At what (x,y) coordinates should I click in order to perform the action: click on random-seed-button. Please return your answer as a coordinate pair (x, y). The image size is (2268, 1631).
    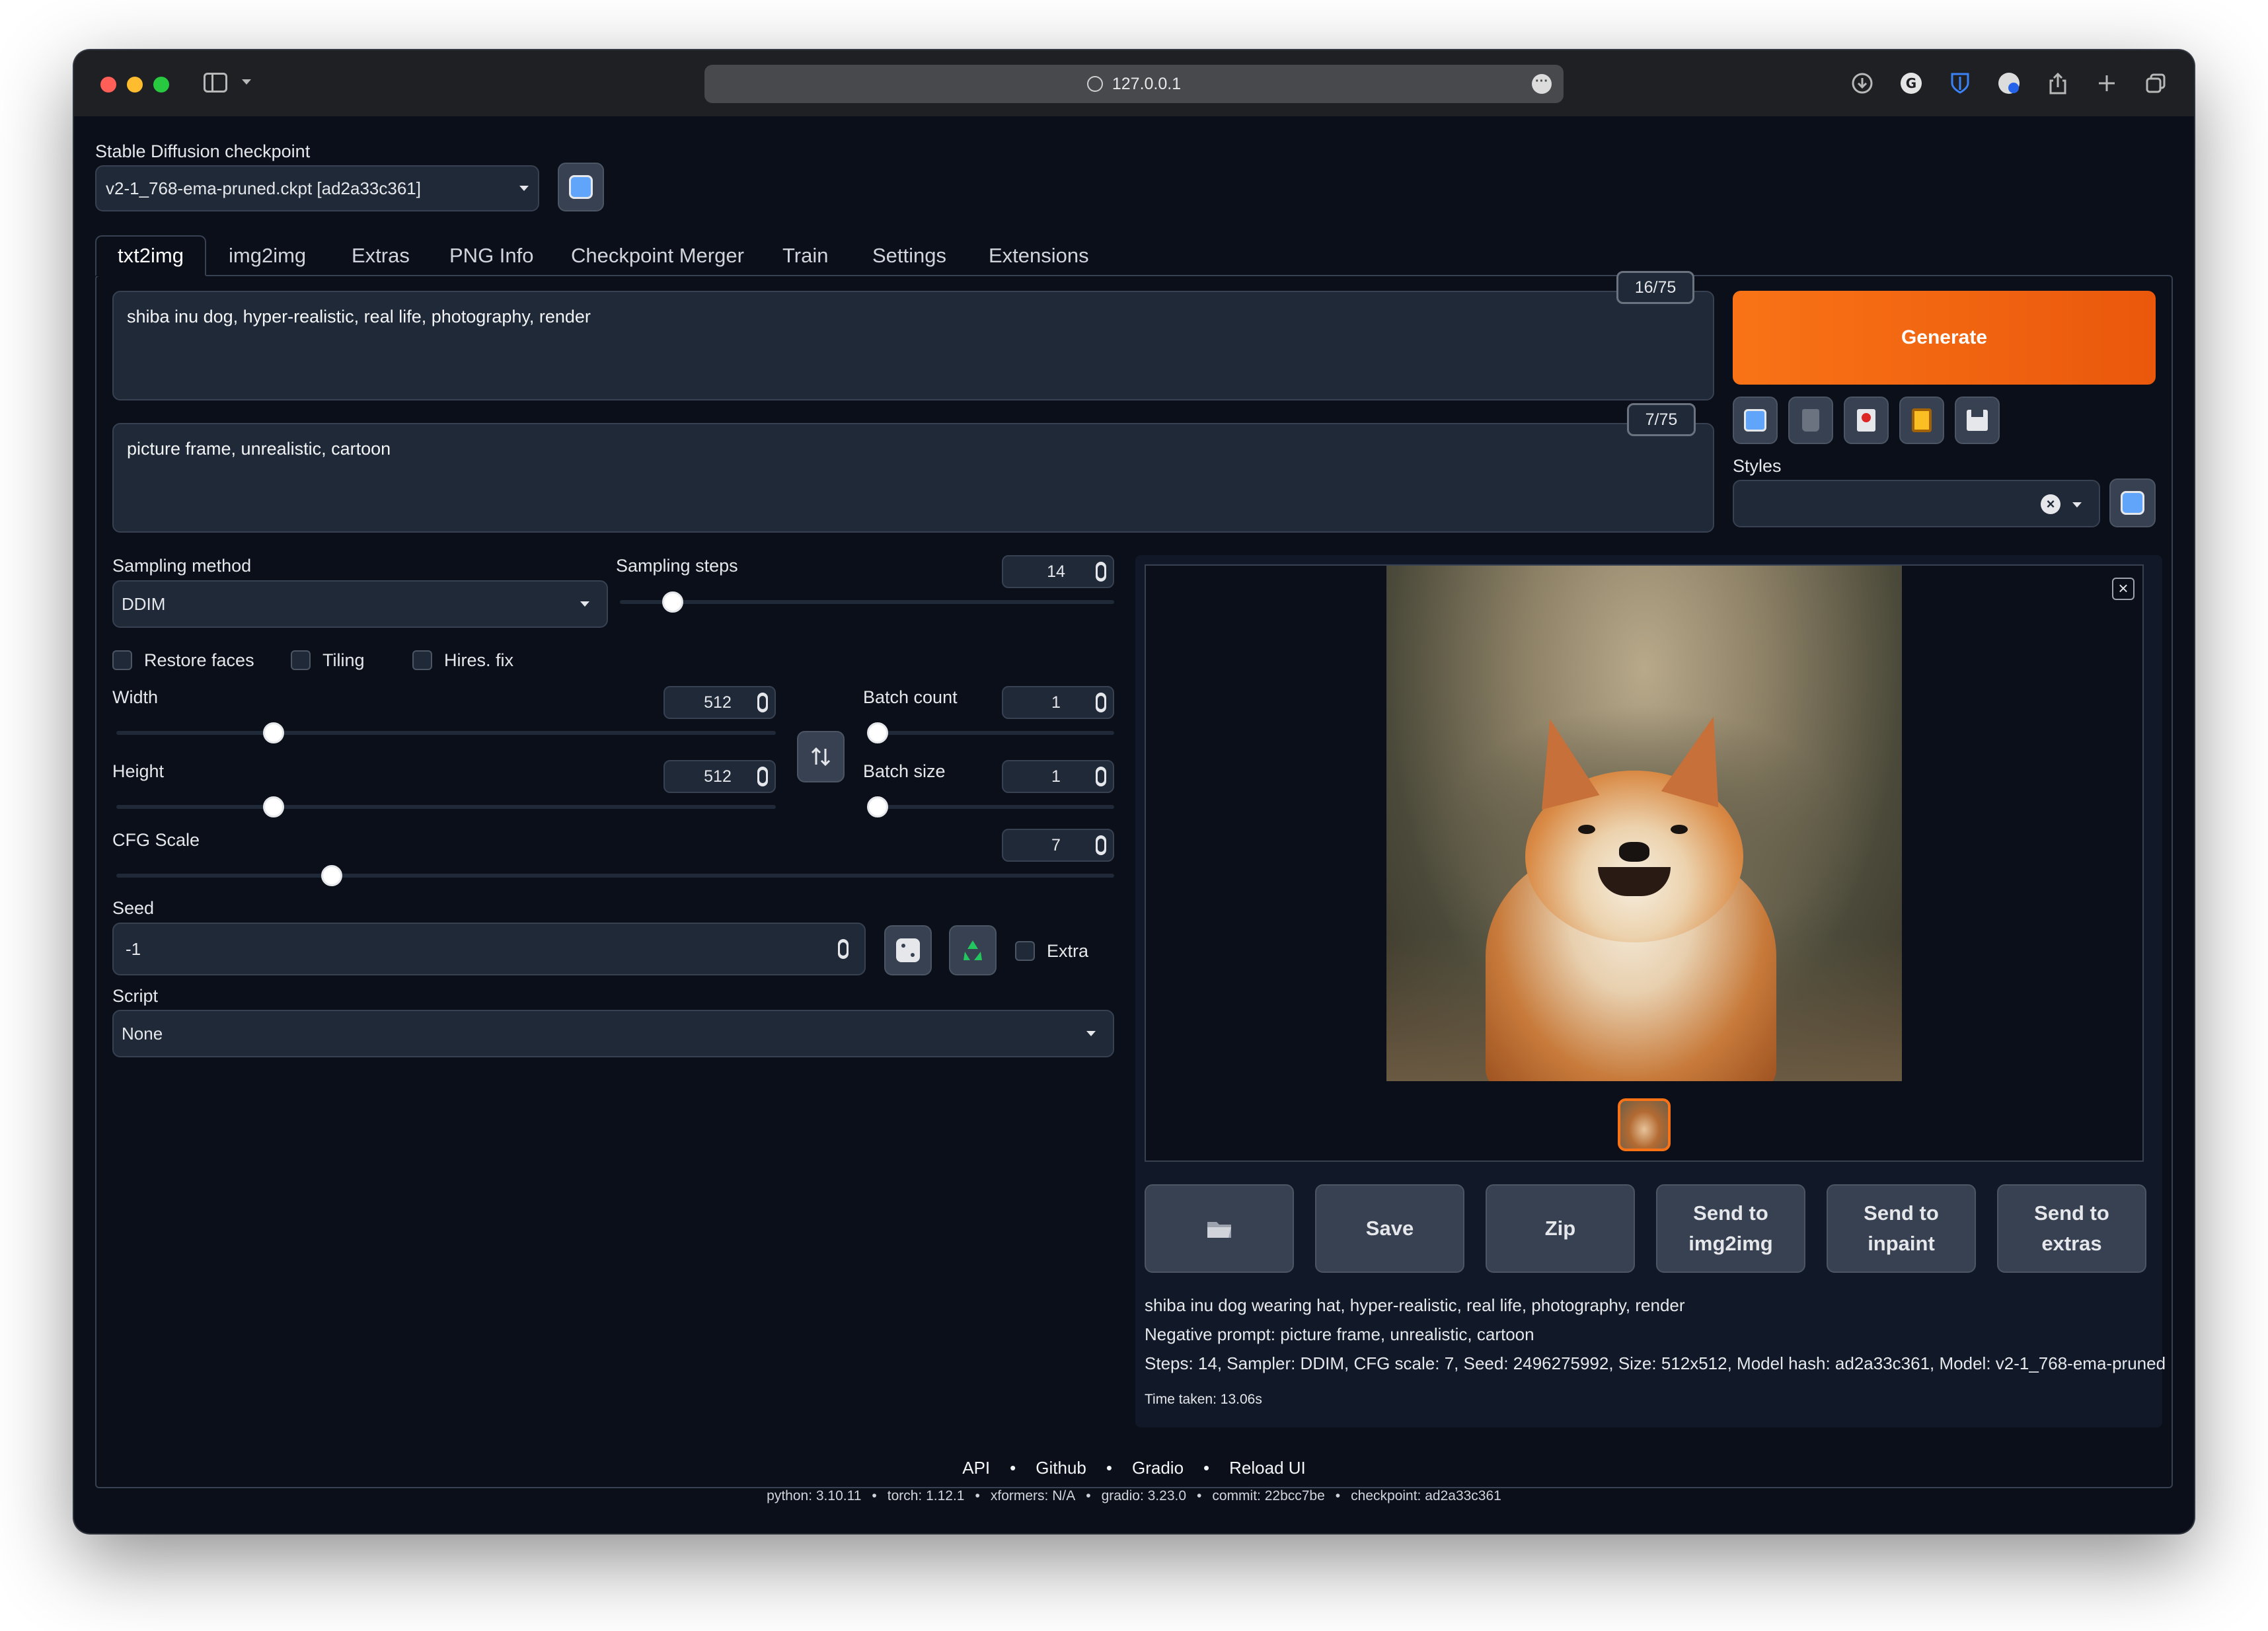
    Looking at the image, I should click on (908, 950).